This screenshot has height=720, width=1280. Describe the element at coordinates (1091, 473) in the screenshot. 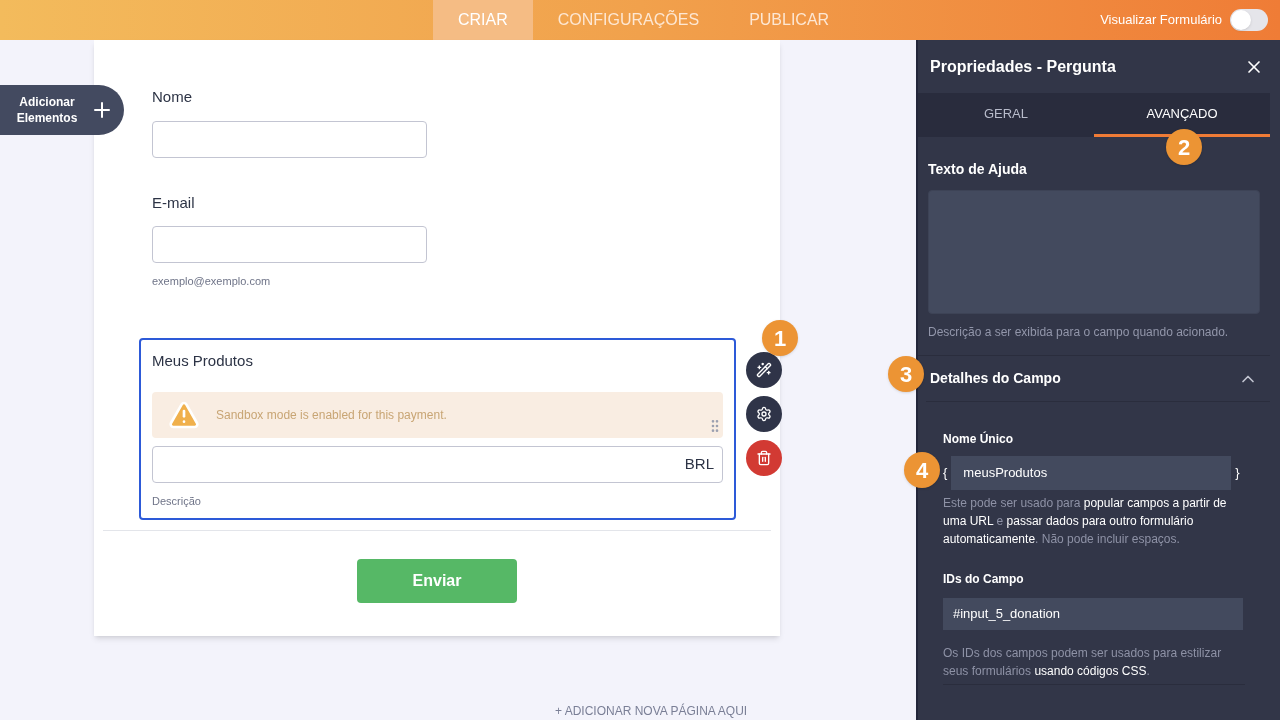

I see `unique-name-input: meusProdutos` at that location.